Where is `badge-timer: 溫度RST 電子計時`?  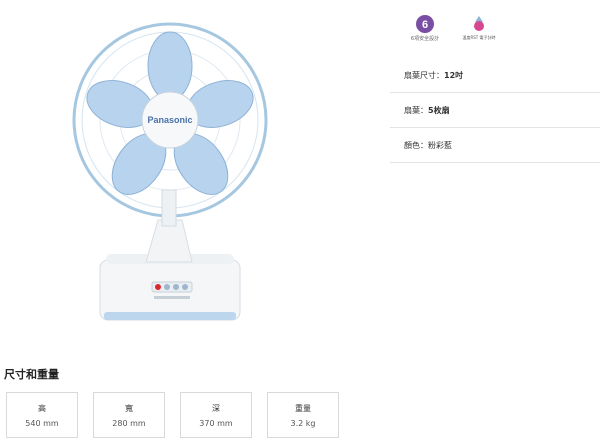 badge-timer: 溫度RST 電子計時 is located at coordinates (479, 27).